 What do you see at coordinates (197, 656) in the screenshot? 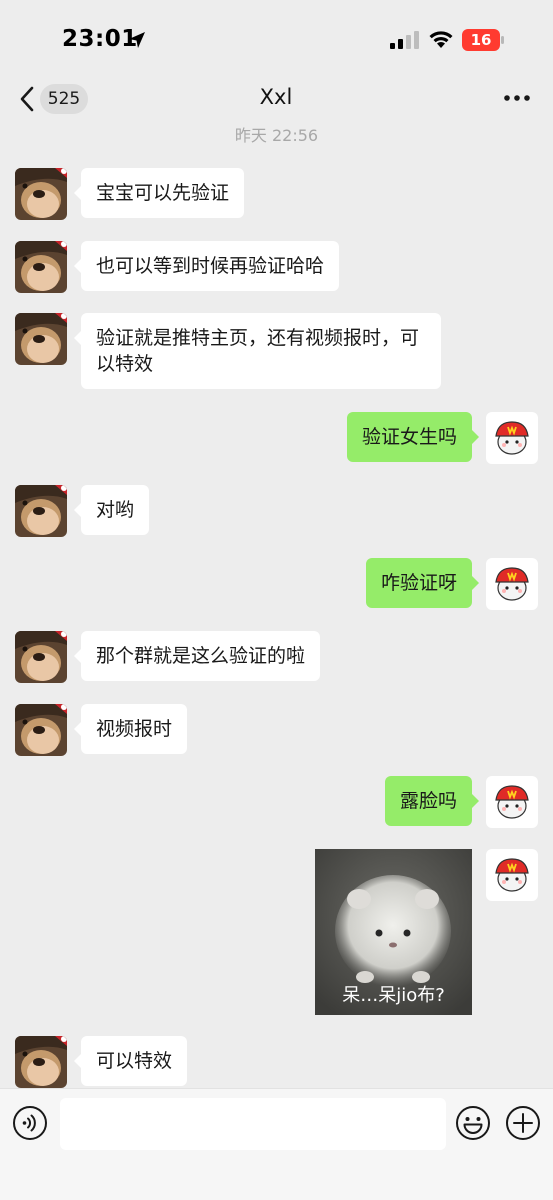
I see `message-bubble: 那个群就是这么验证的啦` at bounding box center [197, 656].